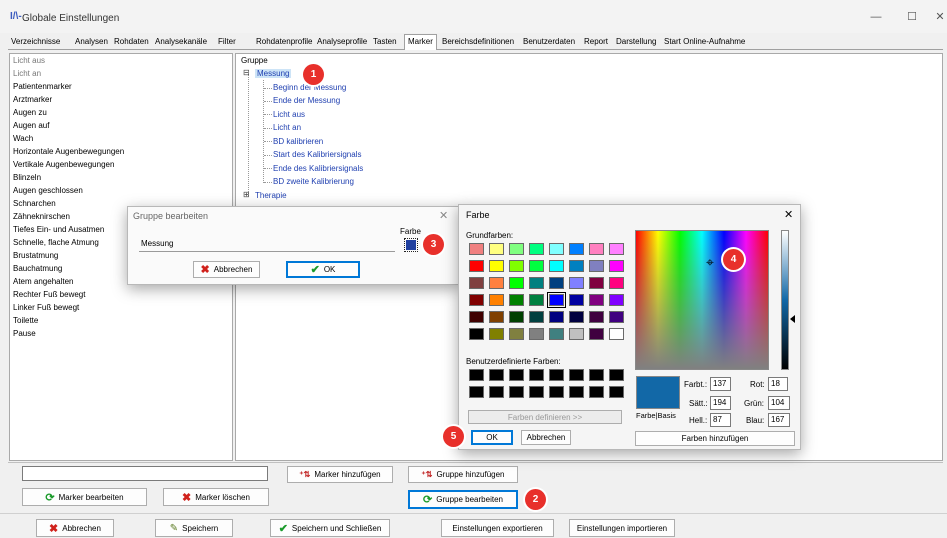  I want to click on tree-group-therapie: Therapie, so click(271, 195).